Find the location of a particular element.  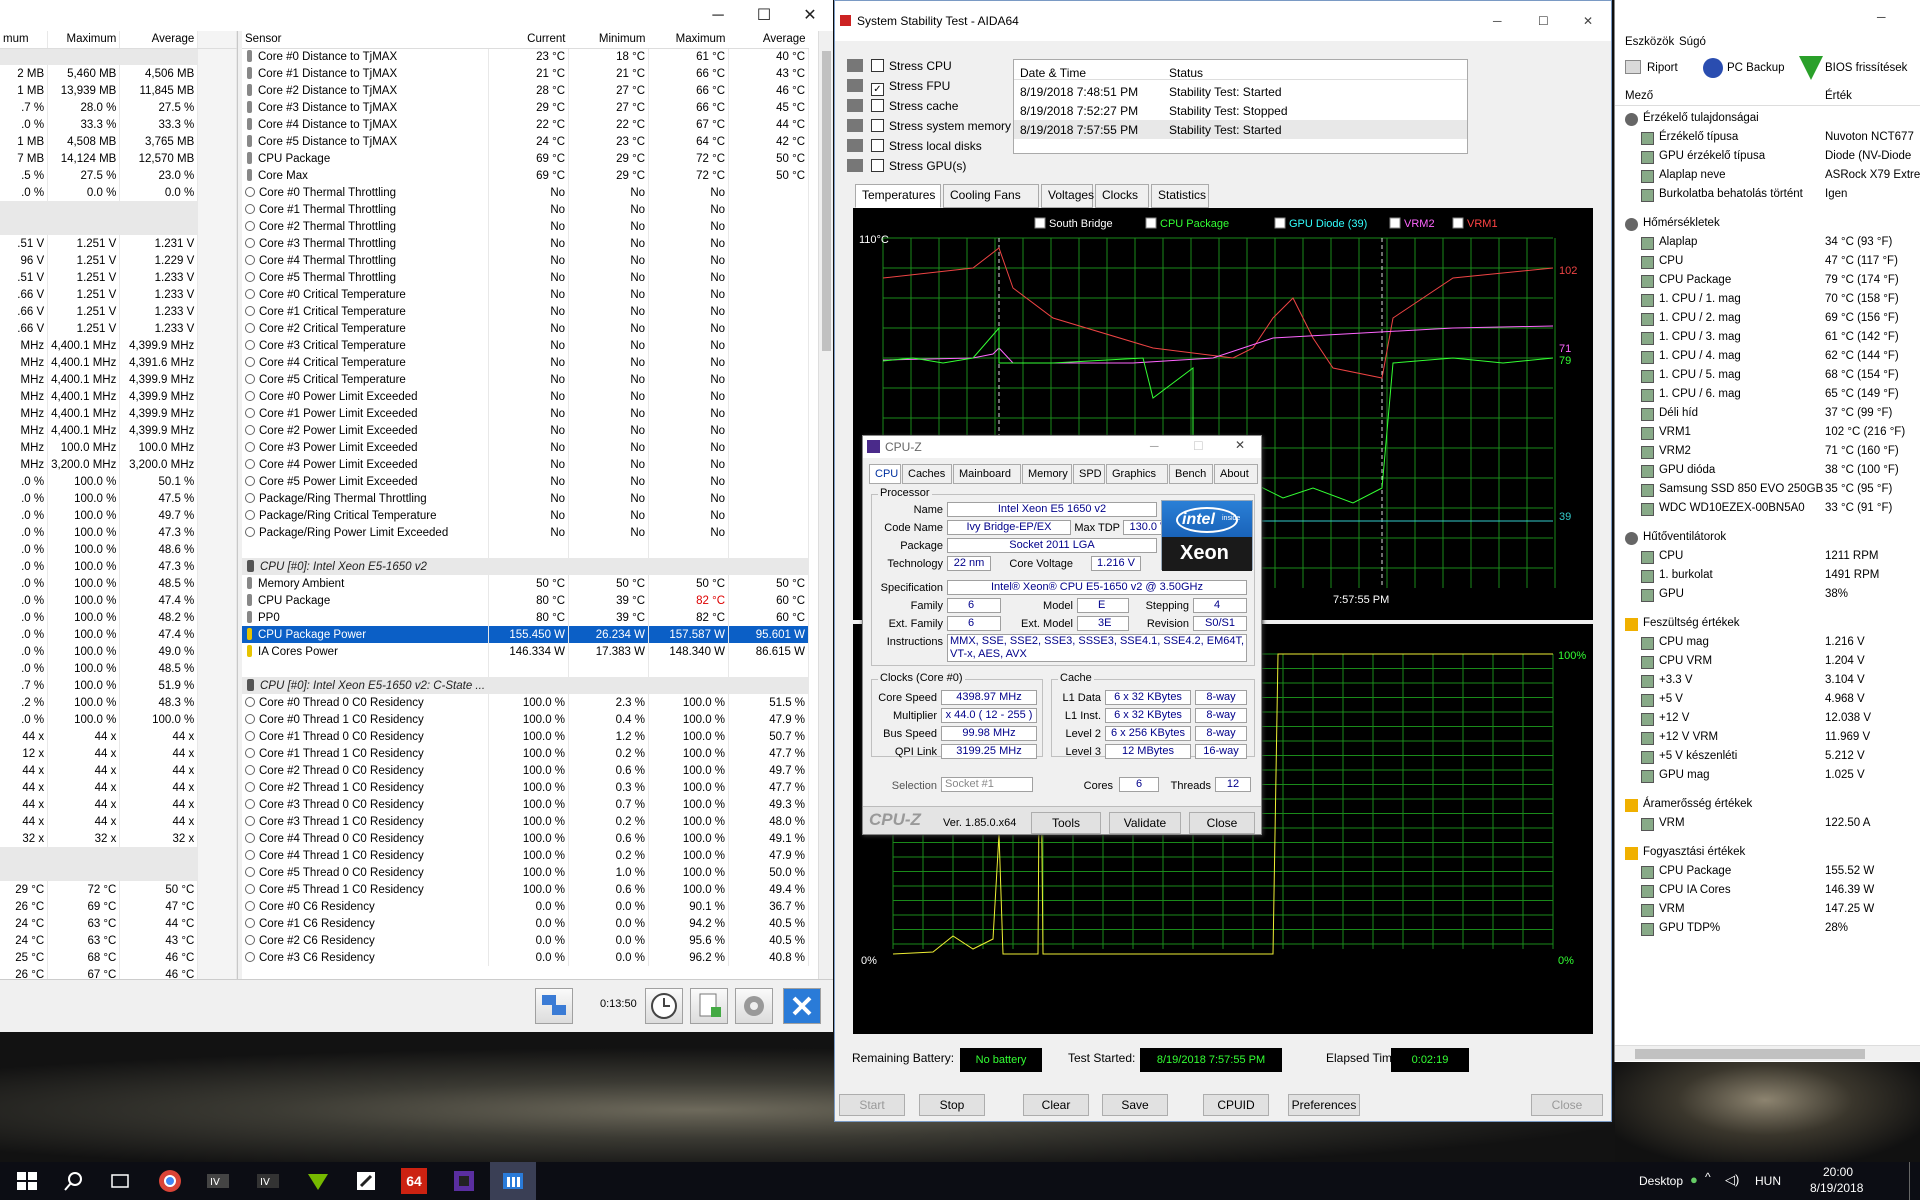

cpuz-tab-memory: Memory is located at coordinates (1047, 474).